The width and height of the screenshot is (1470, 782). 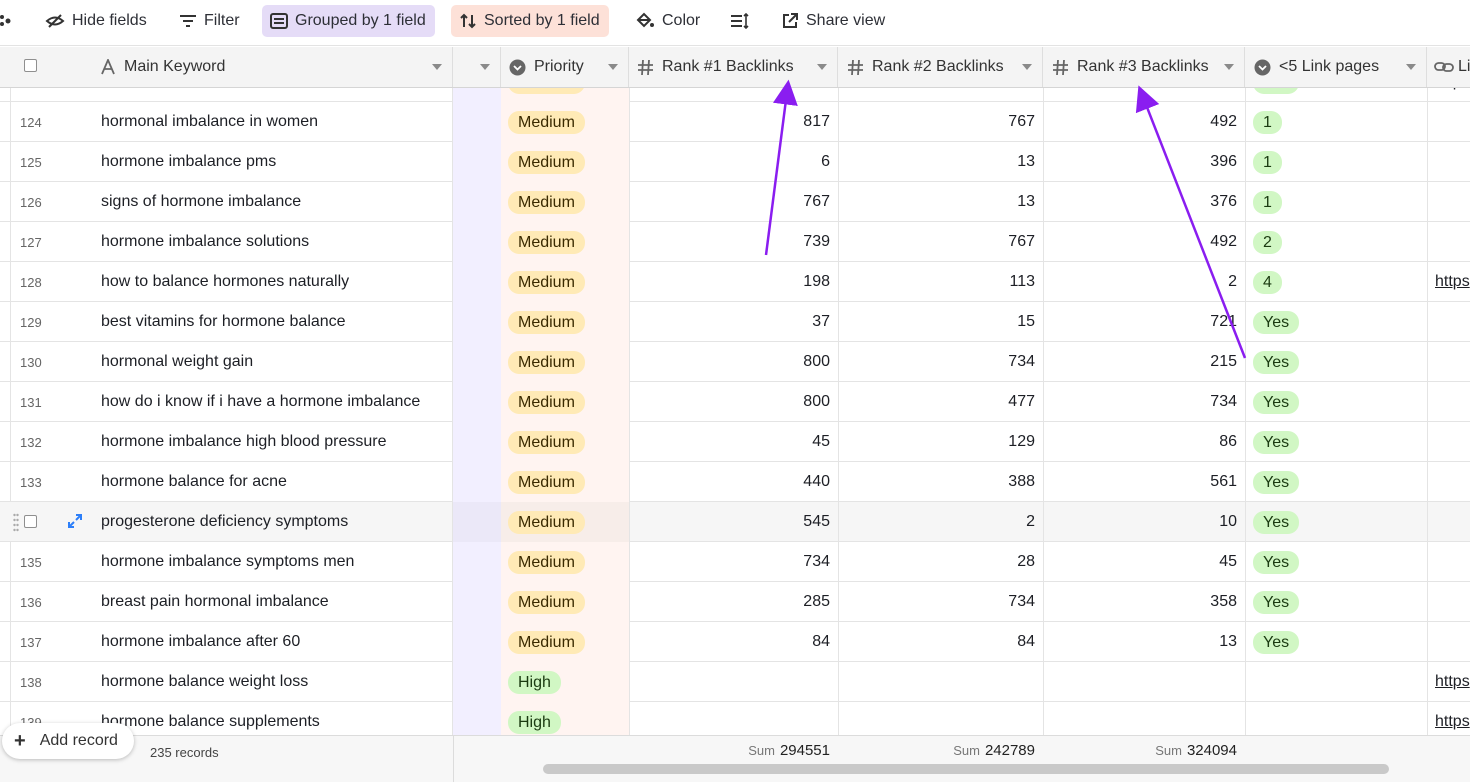 What do you see at coordinates (1144, 402) in the screenshot?
I see `rank3-cell: 734` at bounding box center [1144, 402].